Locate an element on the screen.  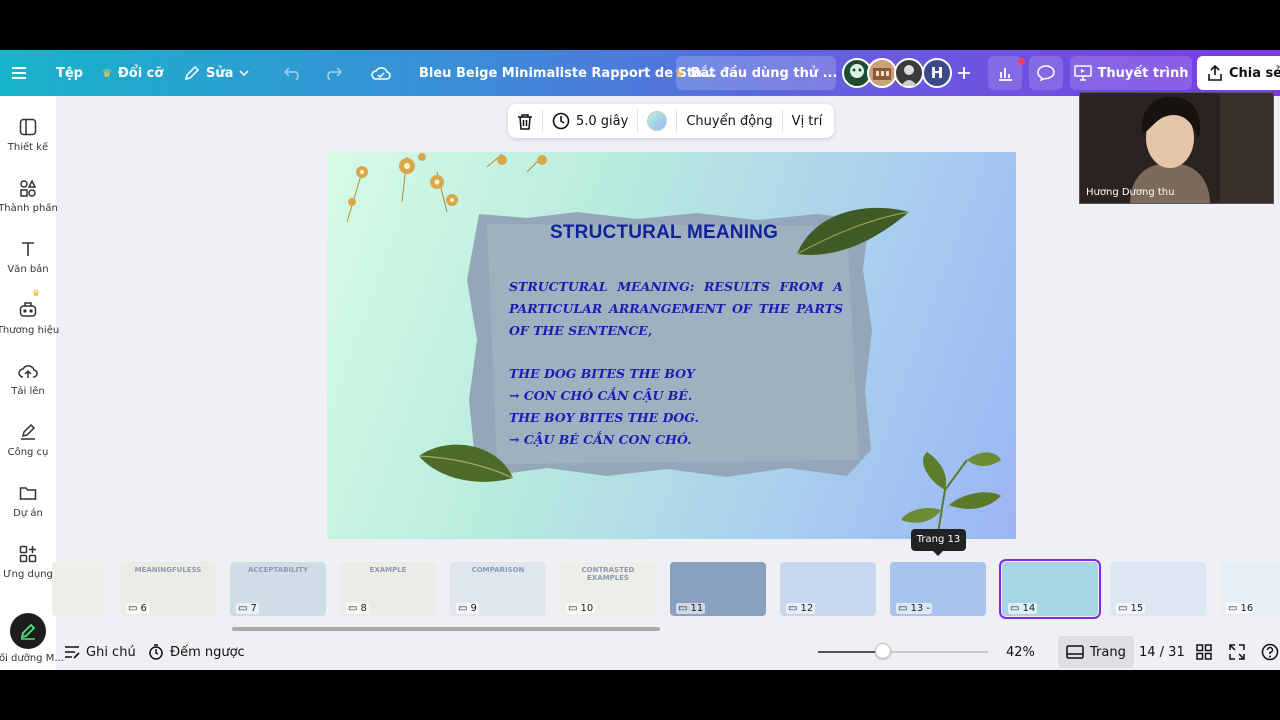
fullscreen-button is located at coordinates (1237, 652).